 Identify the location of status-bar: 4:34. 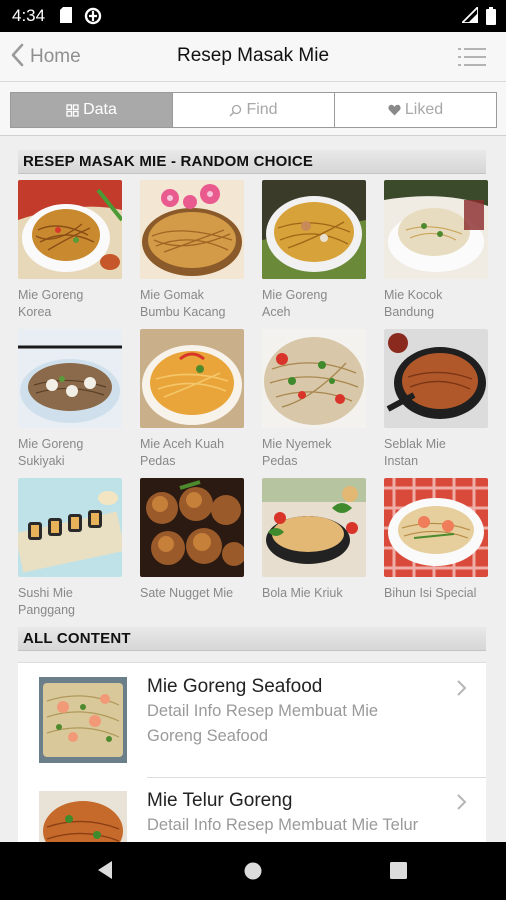
(253, 16).